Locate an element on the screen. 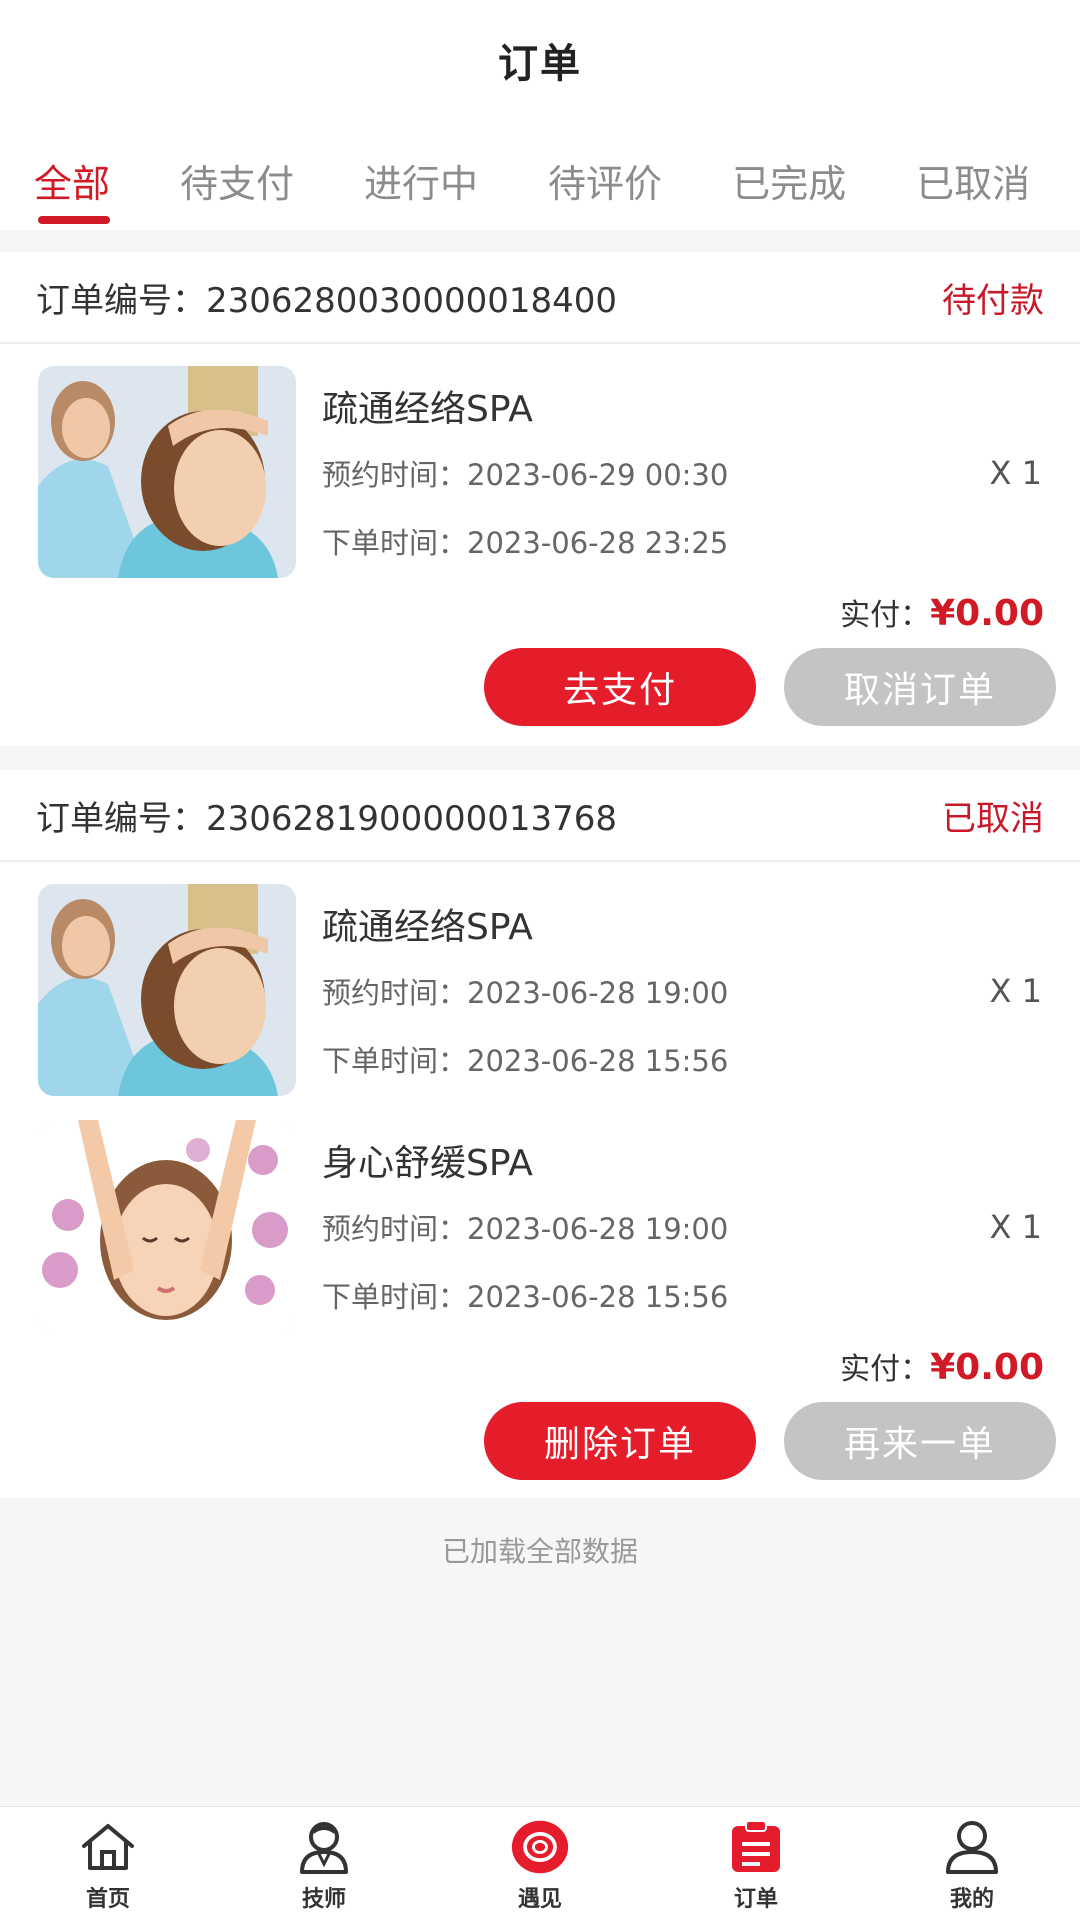 The height and width of the screenshot is (1920, 1080). tab-label: 已完成 is located at coordinates (789, 184).